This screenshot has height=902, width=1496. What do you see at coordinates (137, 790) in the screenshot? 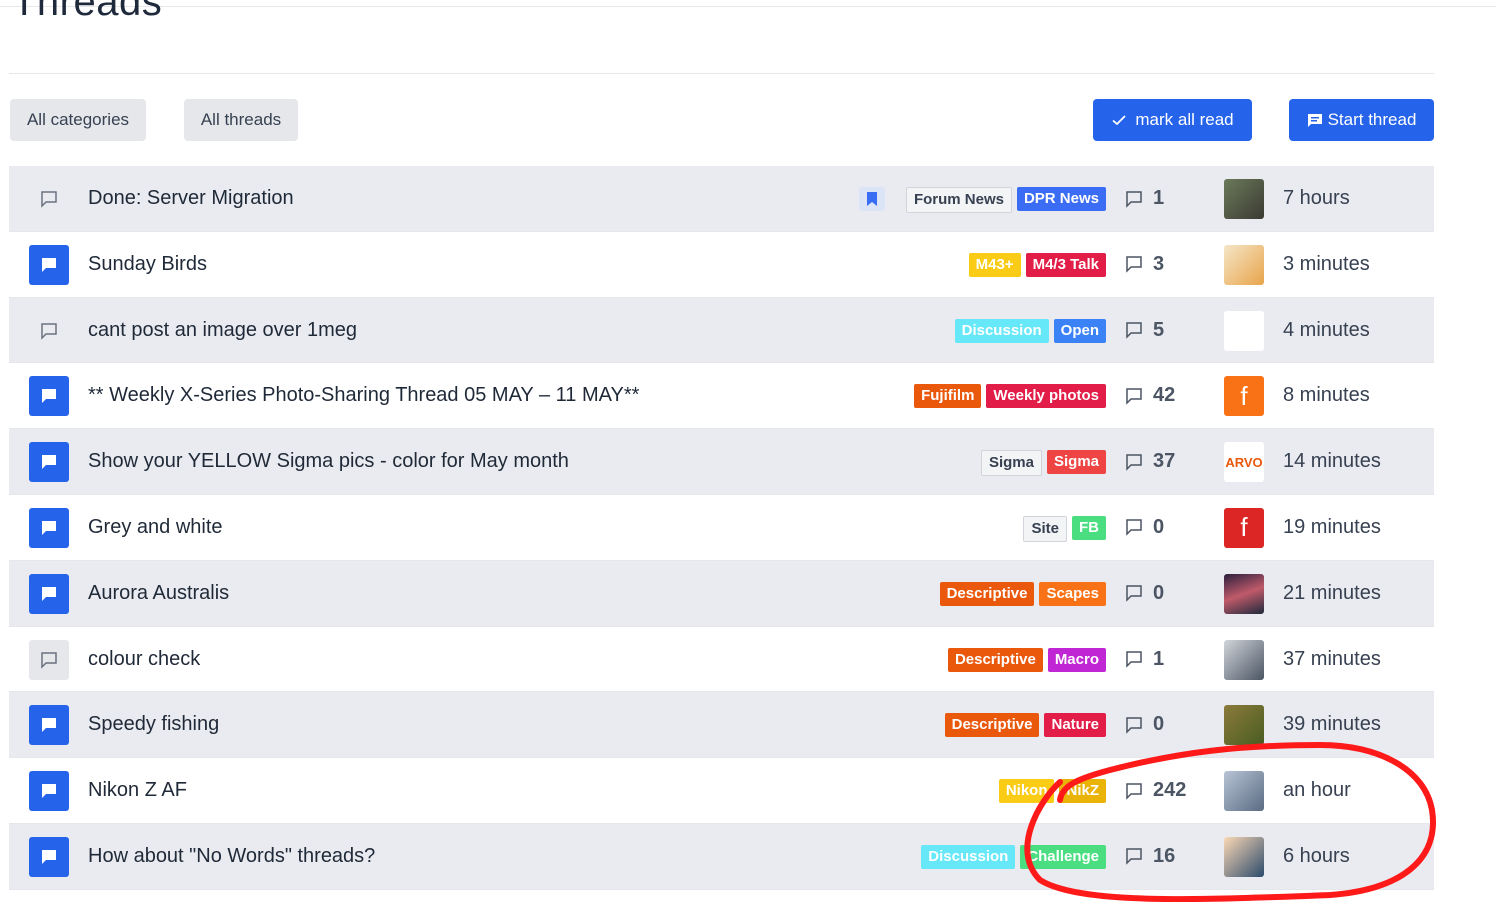
I see `thread-title: Nikon Z AF` at bounding box center [137, 790].